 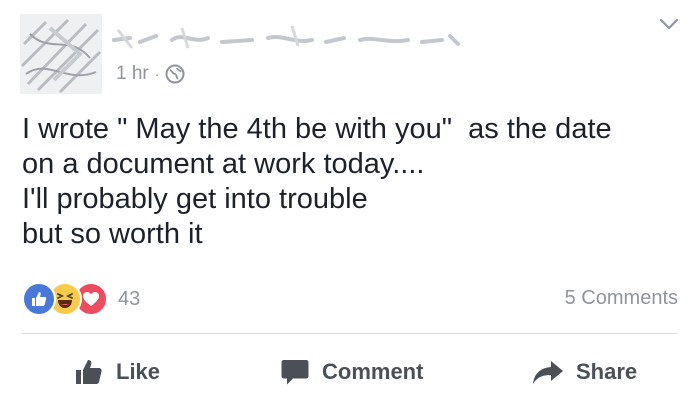 What do you see at coordinates (373, 371) in the screenshot?
I see `comment-button-label: Comment` at bounding box center [373, 371].